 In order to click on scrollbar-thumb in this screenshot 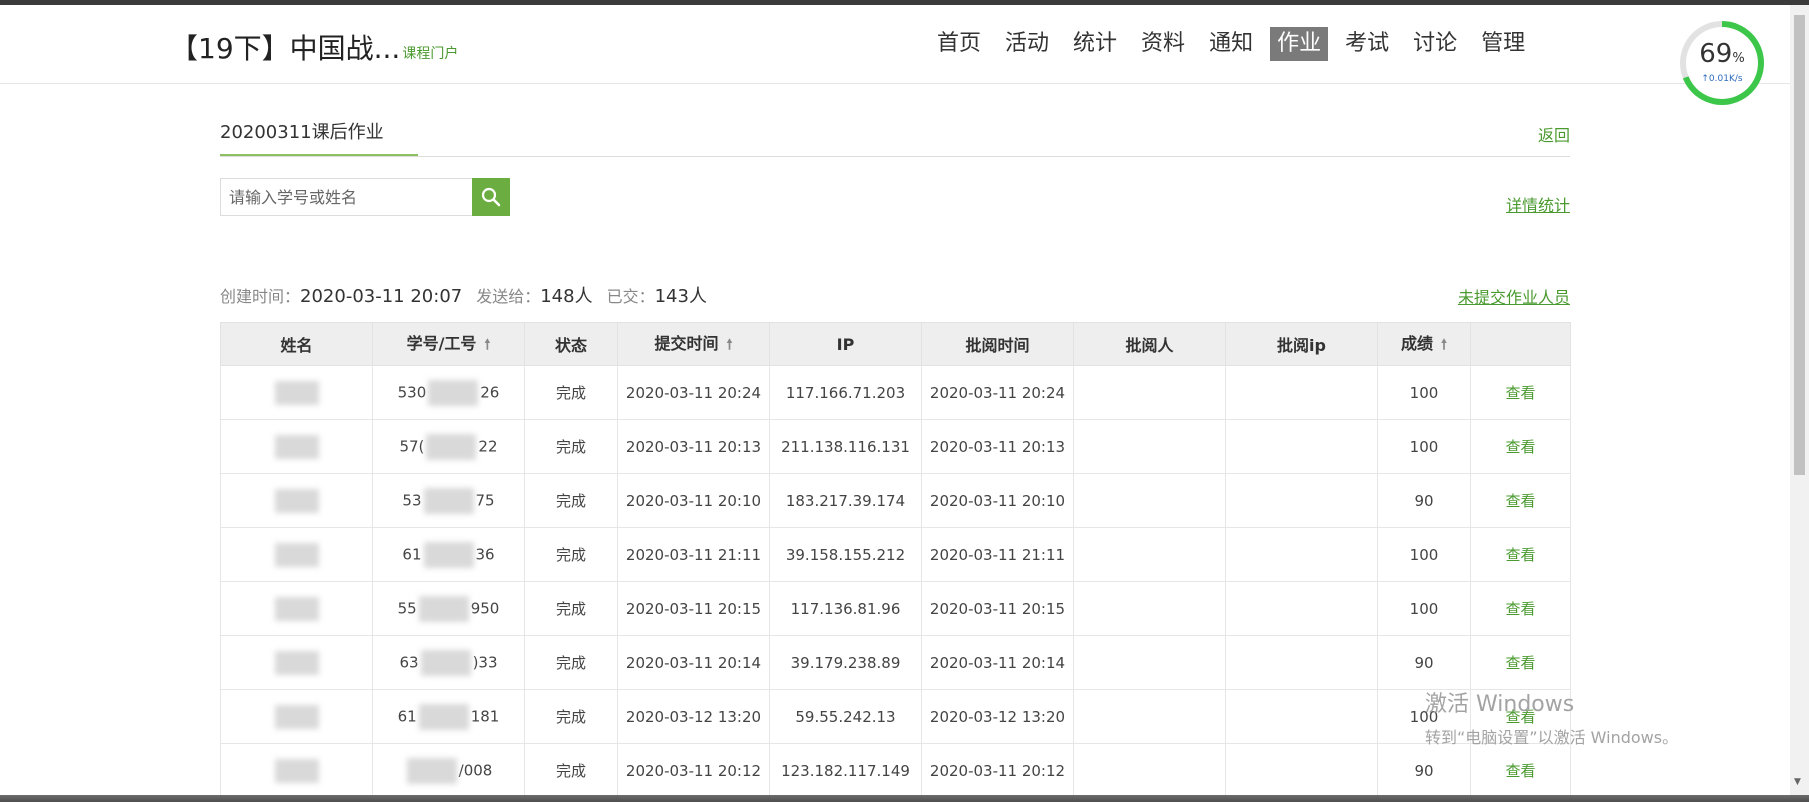, I will do `click(1799, 245)`.